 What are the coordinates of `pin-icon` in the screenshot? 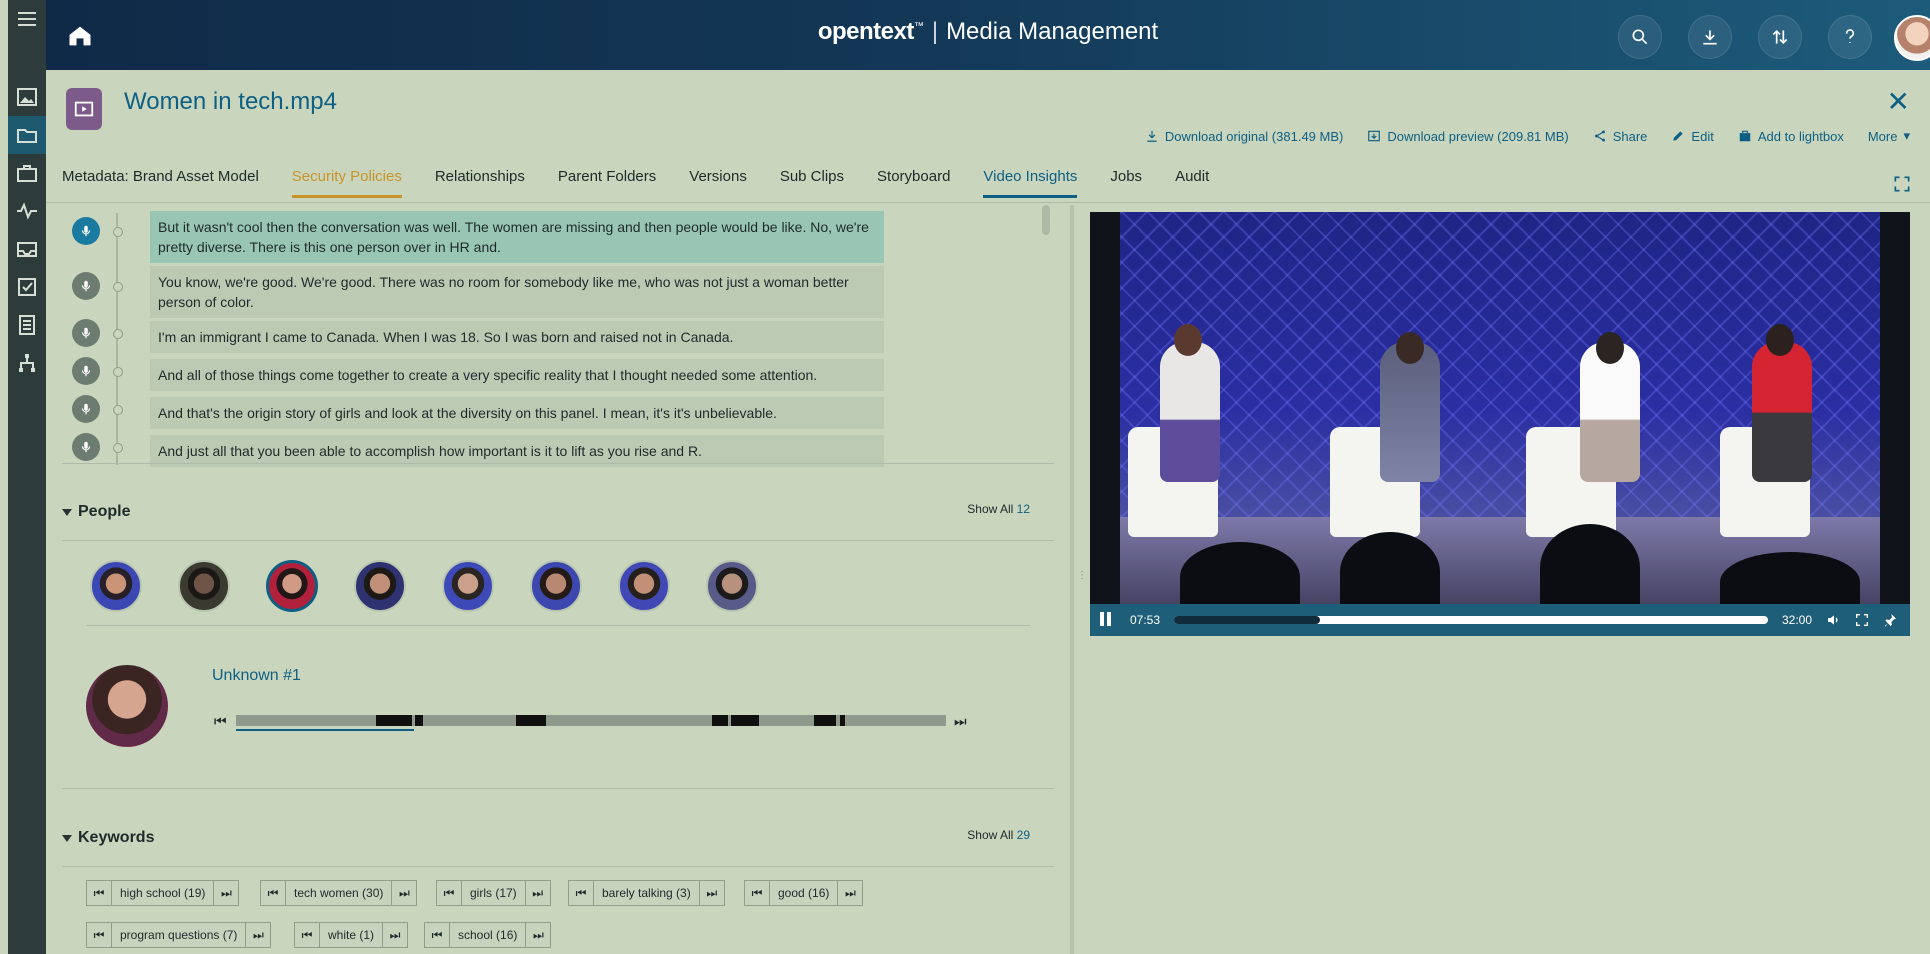 It's located at (1890, 620).